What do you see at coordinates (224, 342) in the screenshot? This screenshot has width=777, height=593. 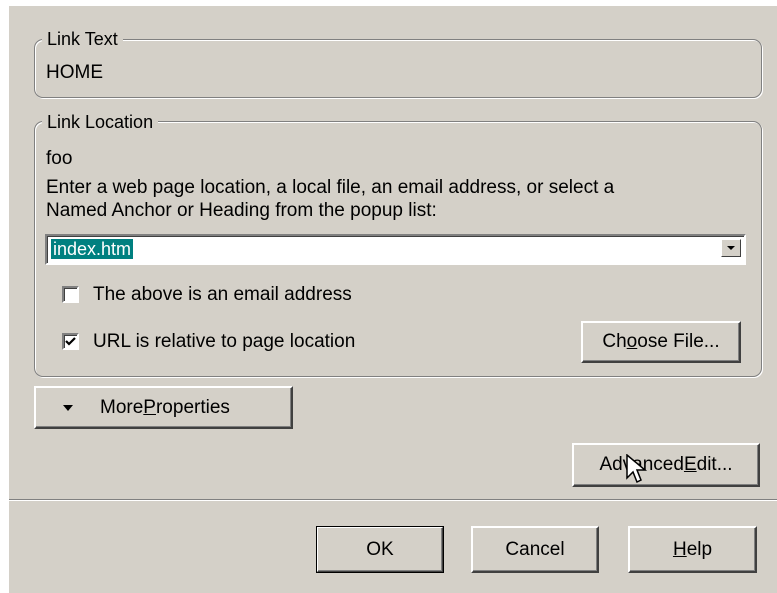 I see `relative-url-checkbox-label: URL is relative to page location` at bounding box center [224, 342].